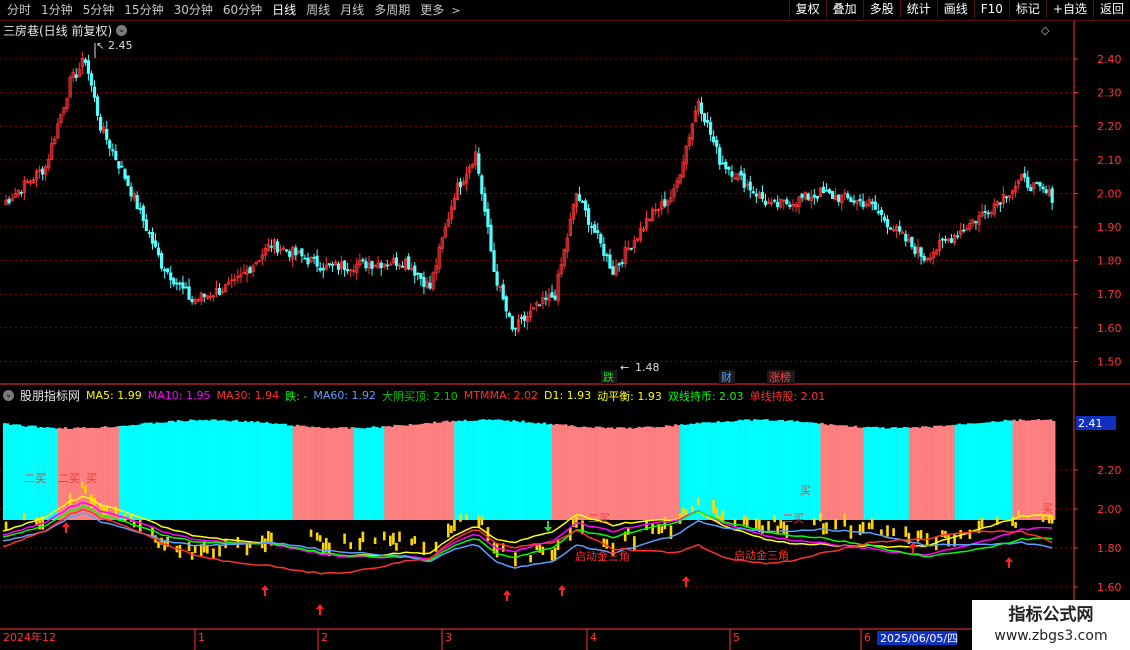 This screenshot has height=650, width=1130. What do you see at coordinates (143, 10) in the screenshot?
I see `period-tab: 15分钟` at bounding box center [143, 10].